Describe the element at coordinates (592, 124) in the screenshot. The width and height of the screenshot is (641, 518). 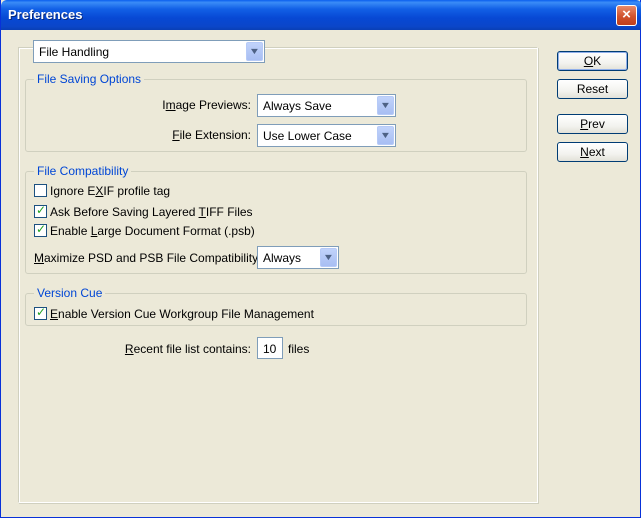
I see `prev-button: Prev` at that location.